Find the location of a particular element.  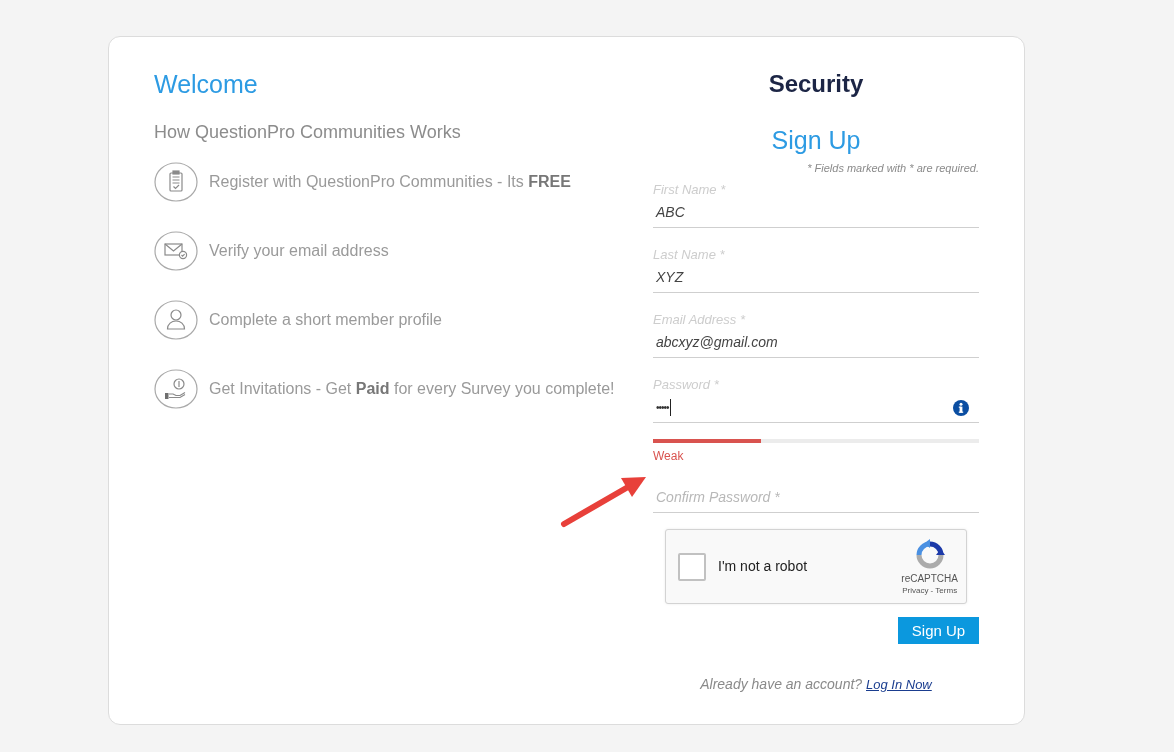

captcha-links: Privacy - Terms is located at coordinates (930, 591).